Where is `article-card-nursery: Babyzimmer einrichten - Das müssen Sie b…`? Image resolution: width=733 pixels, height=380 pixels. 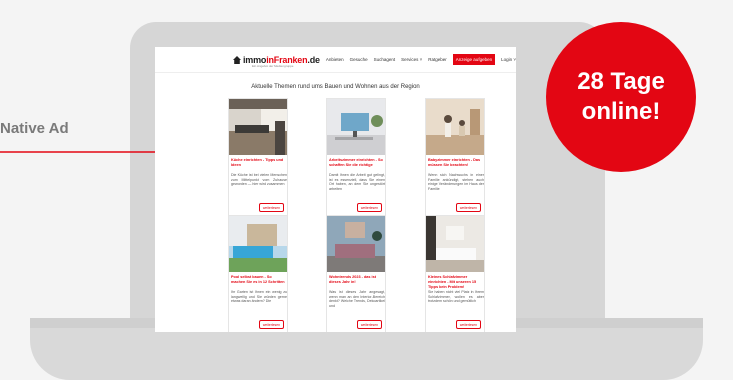
article-card-nursery: Babyzimmer einrichten - Das müssen Sie b… is located at coordinates (455, 157).